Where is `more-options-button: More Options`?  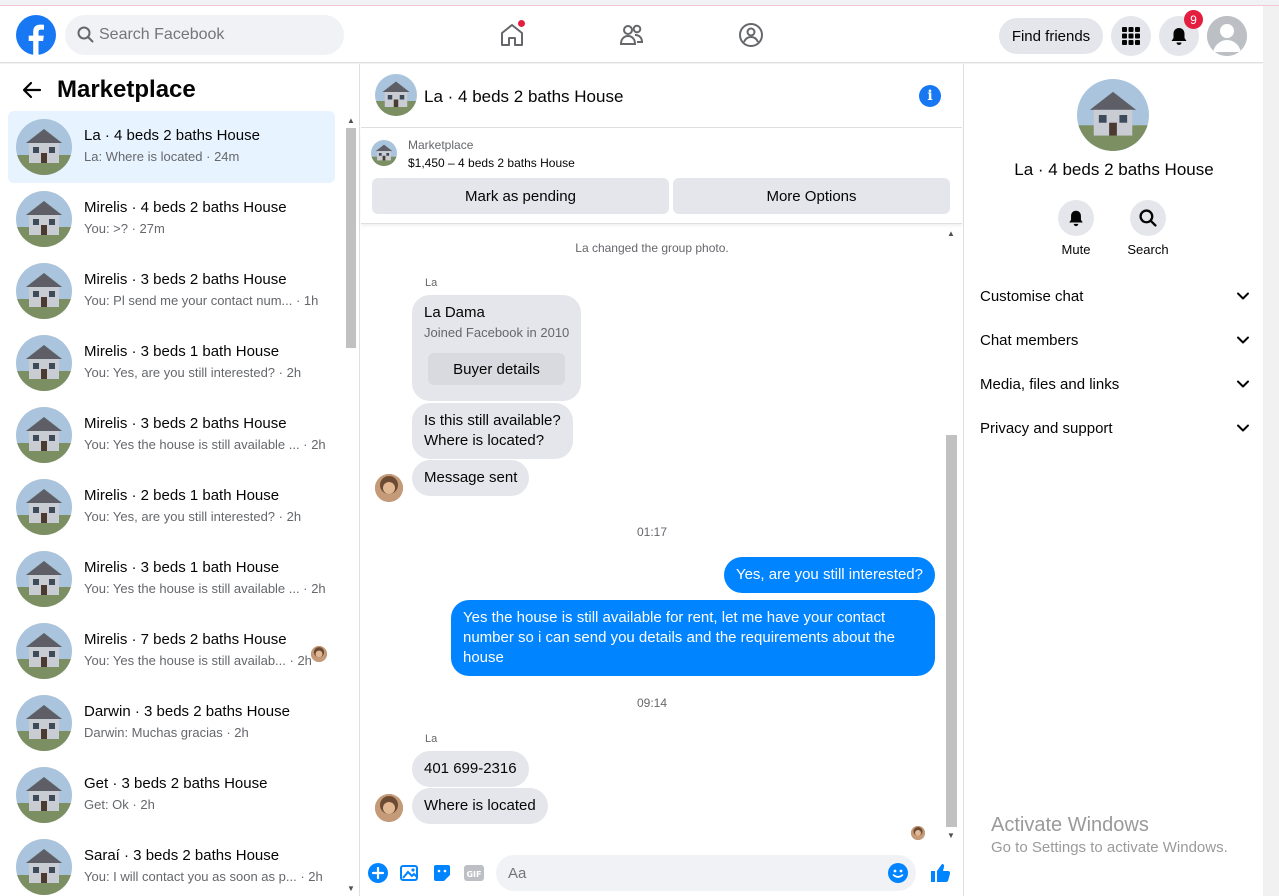
more-options-button: More Options is located at coordinates (811, 196).